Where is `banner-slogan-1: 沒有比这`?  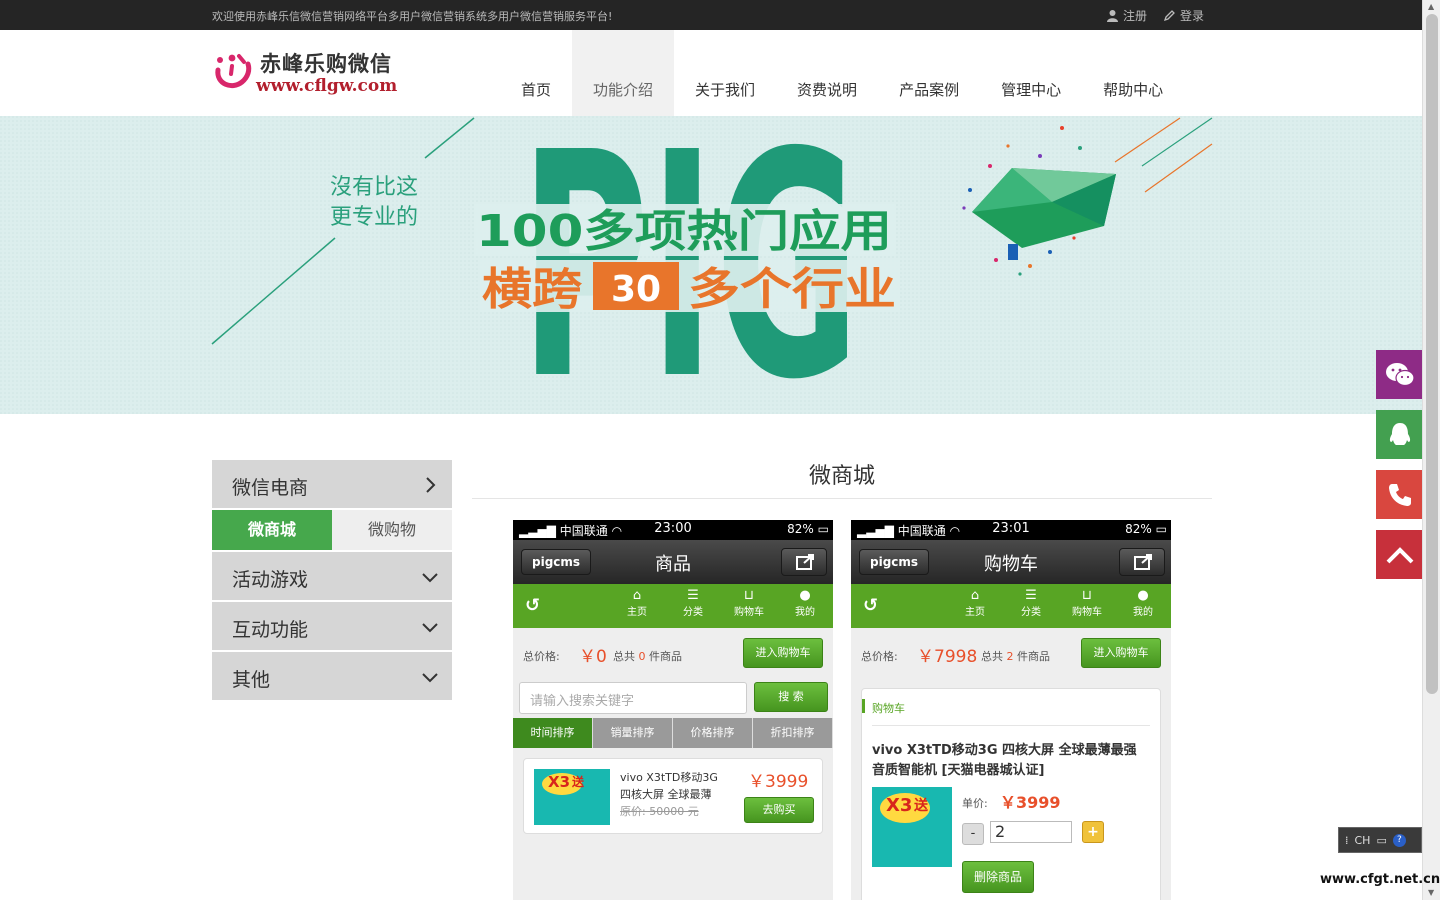 banner-slogan-1: 沒有比这 is located at coordinates (374, 187).